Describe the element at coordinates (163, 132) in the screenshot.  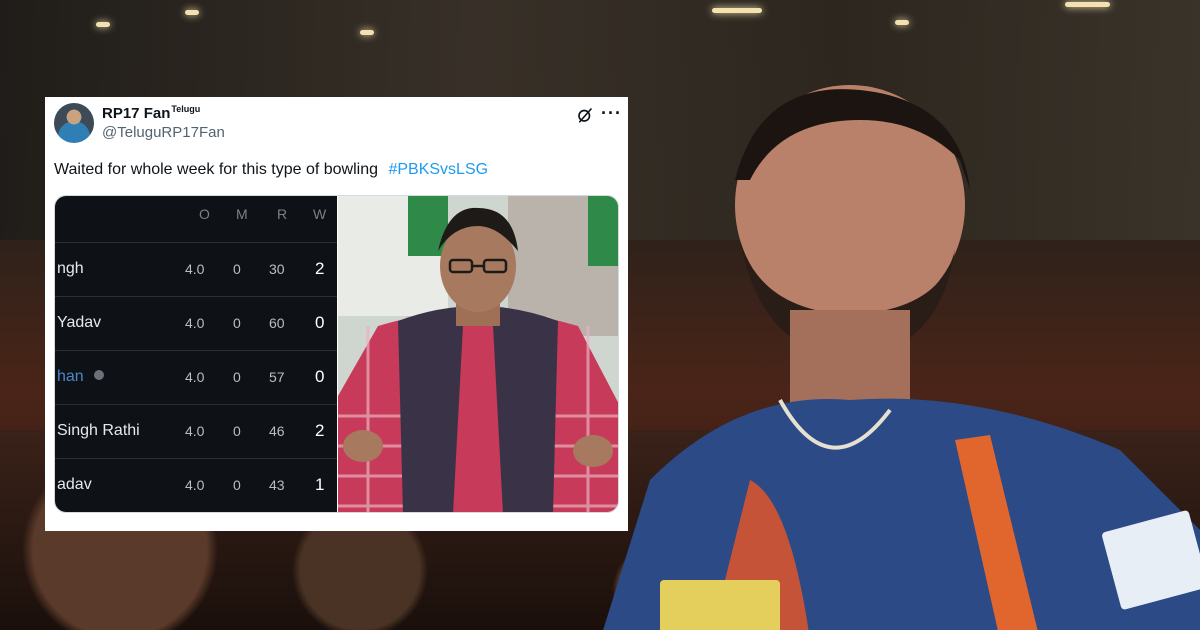
I see `user-handle: @TeluguRP17Fan` at that location.